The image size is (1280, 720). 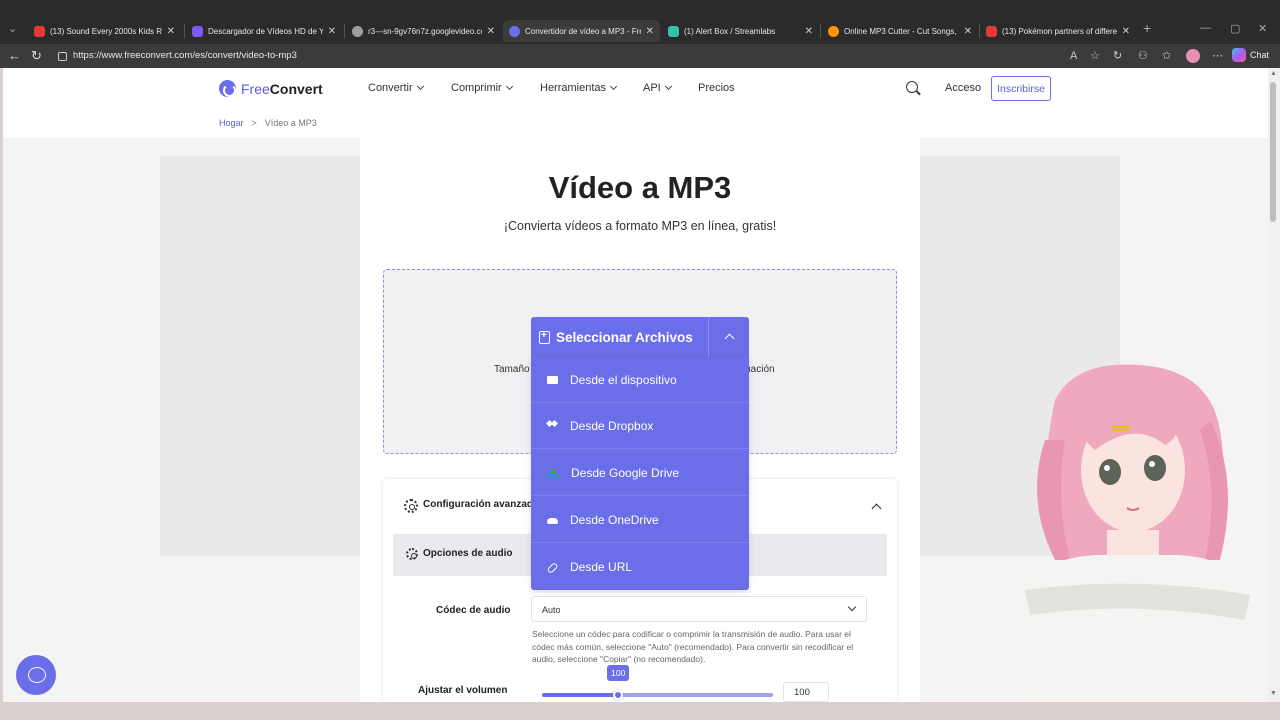 I want to click on select-files-main: Seleccionar Archivos, so click(x=620, y=337).